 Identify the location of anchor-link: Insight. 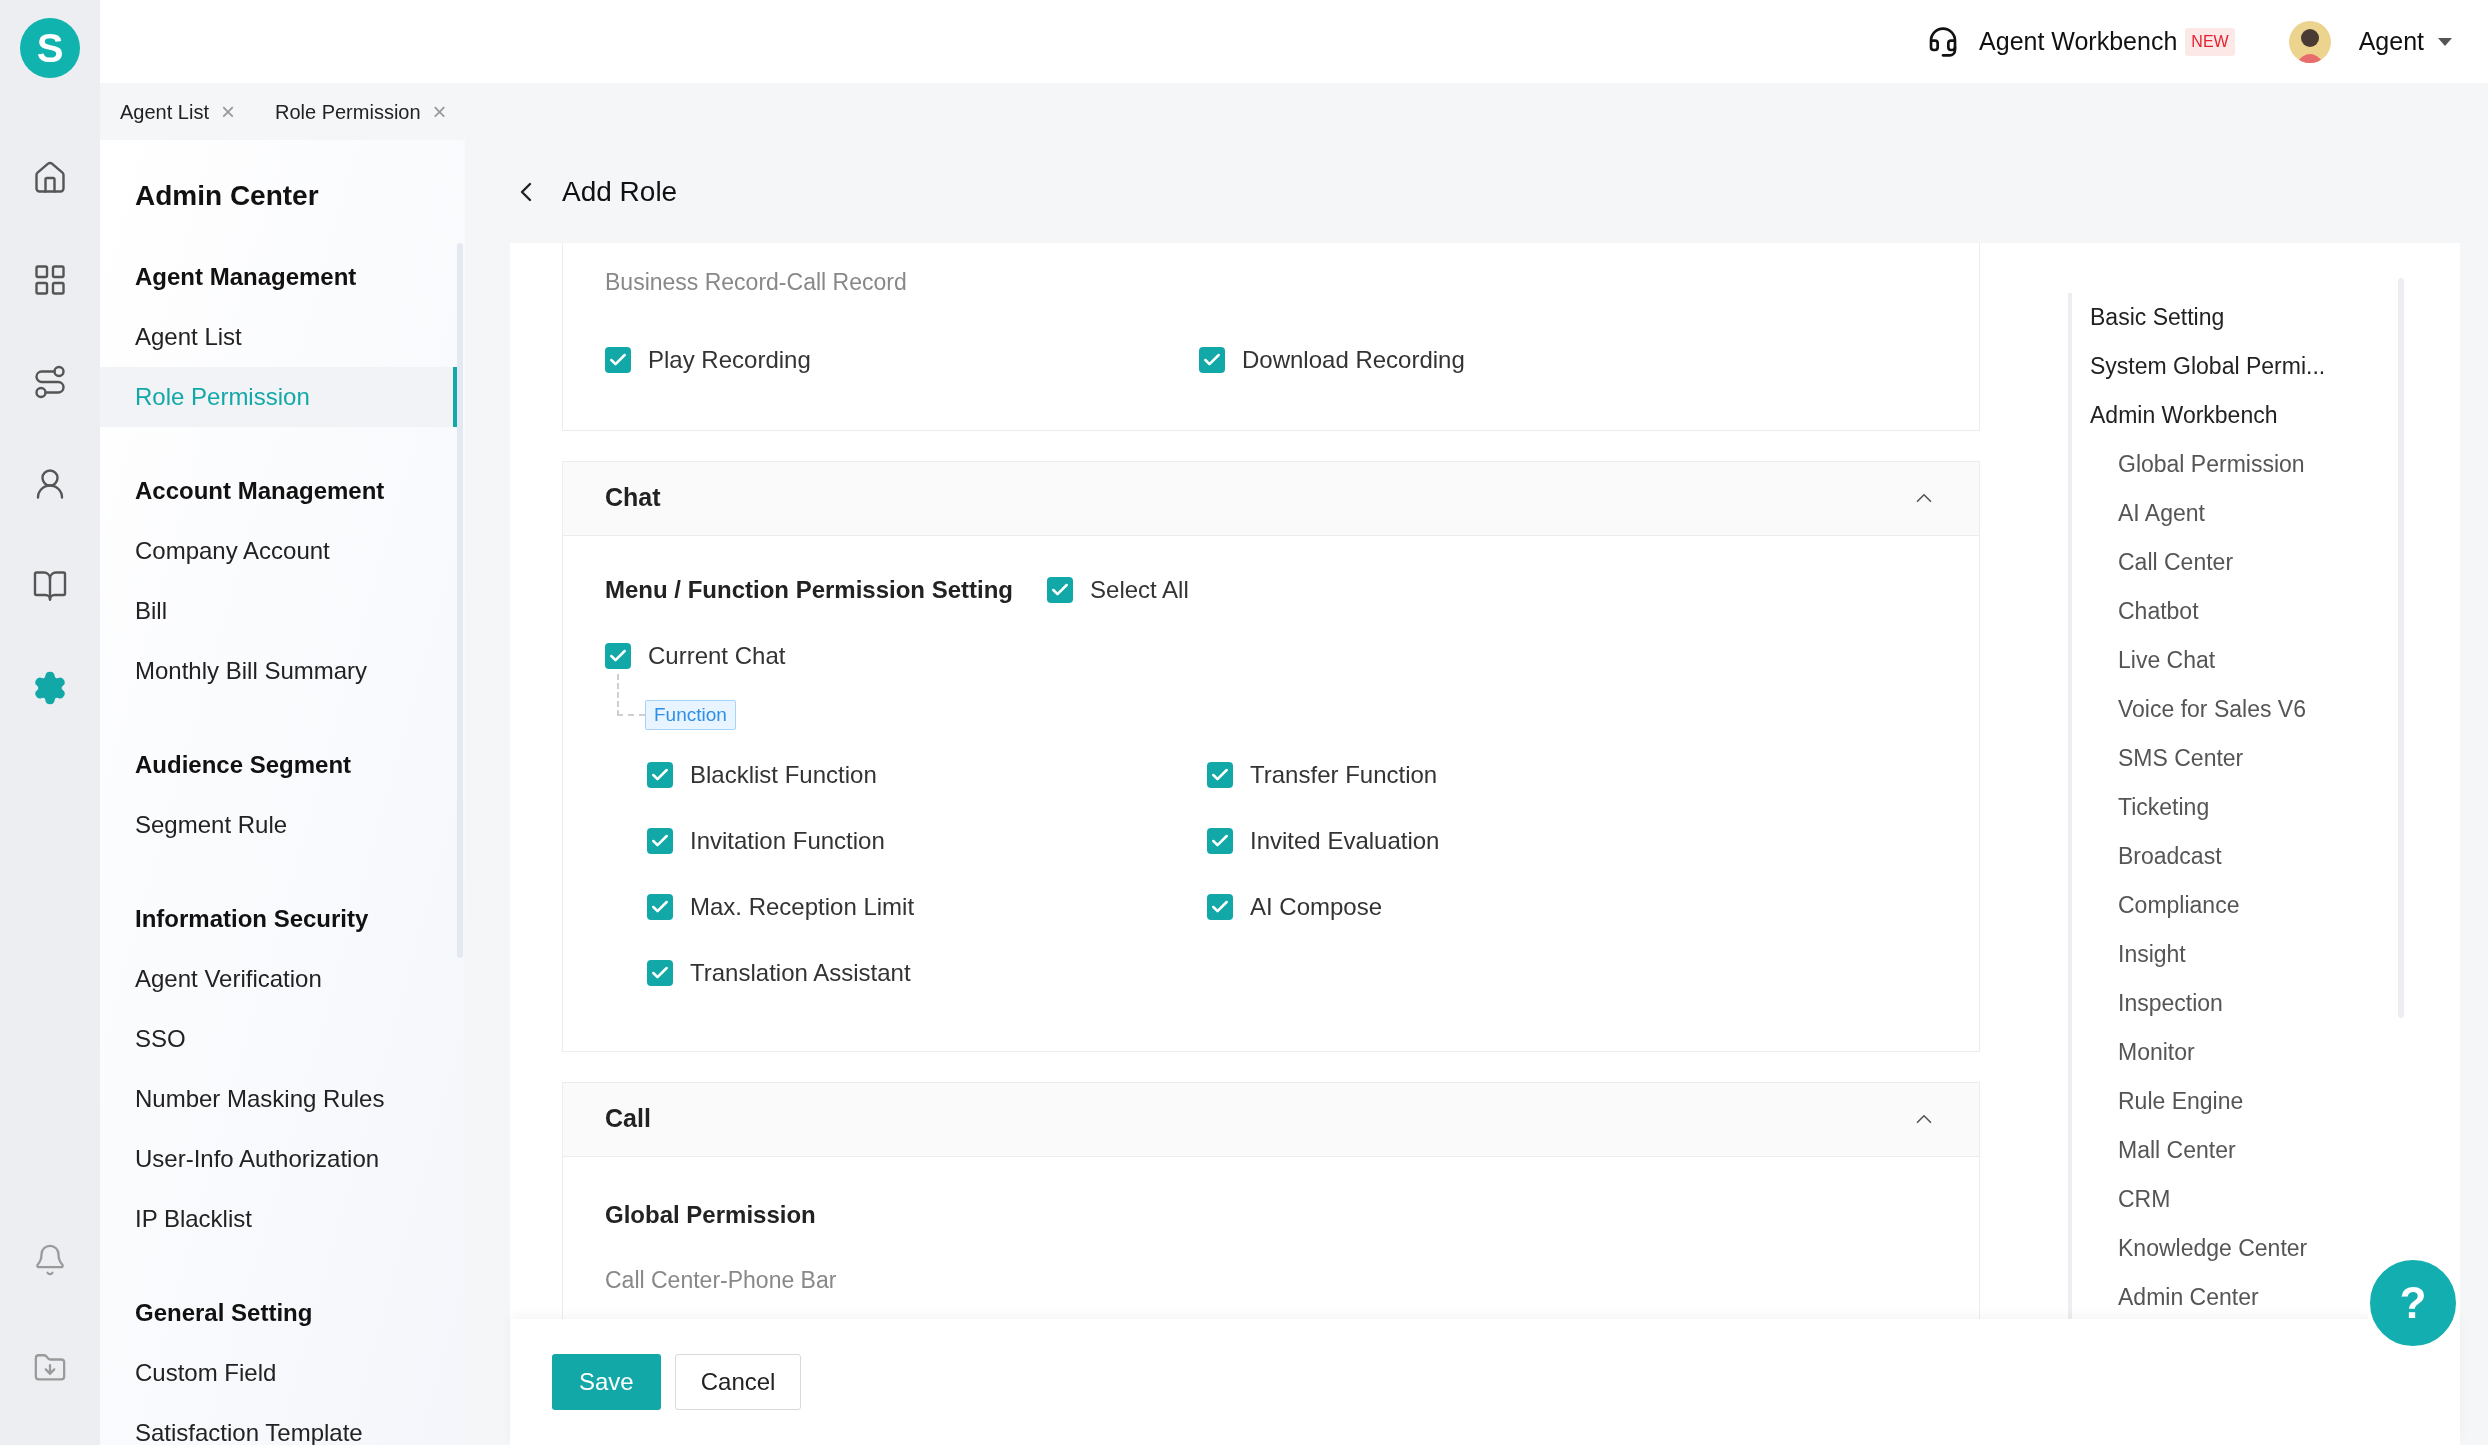
(2214, 954).